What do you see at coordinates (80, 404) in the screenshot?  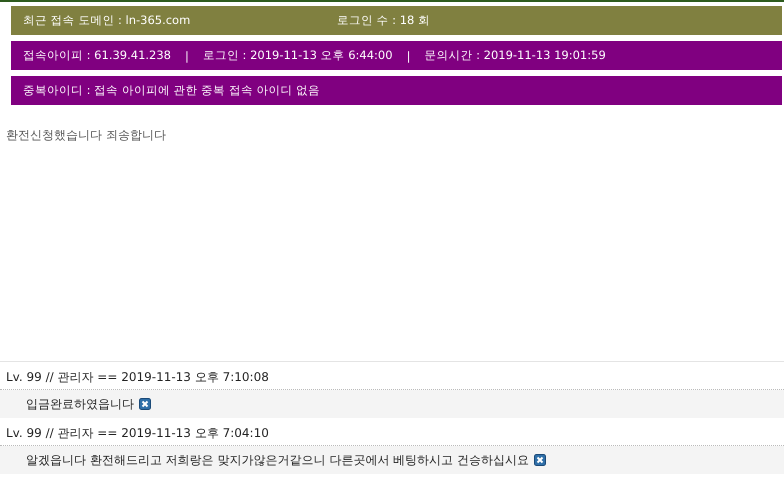 I see `comment-text: 입금완료하였읍니다` at bounding box center [80, 404].